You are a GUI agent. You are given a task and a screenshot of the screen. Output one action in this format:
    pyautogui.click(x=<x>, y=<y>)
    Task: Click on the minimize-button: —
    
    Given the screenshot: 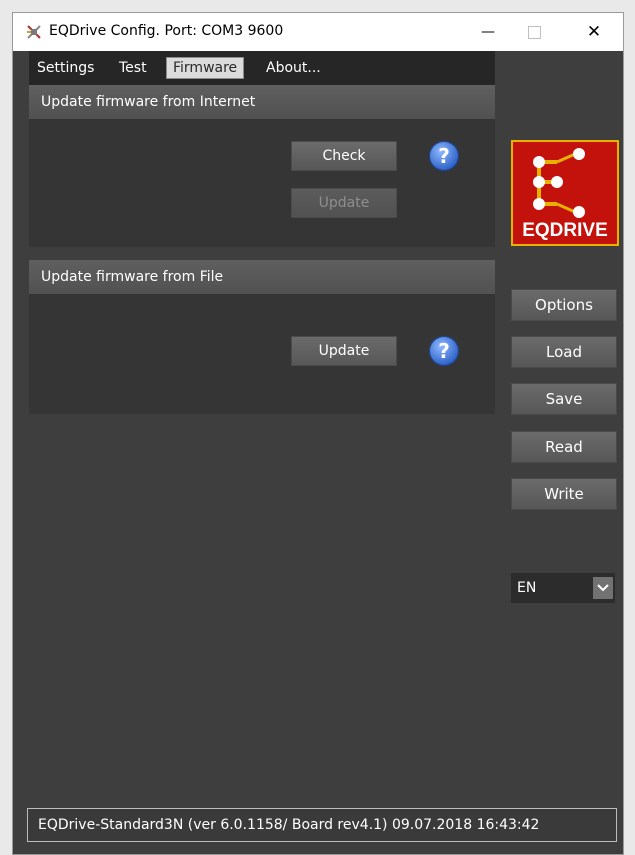 What is the action you would take?
    pyautogui.click(x=488, y=32)
    